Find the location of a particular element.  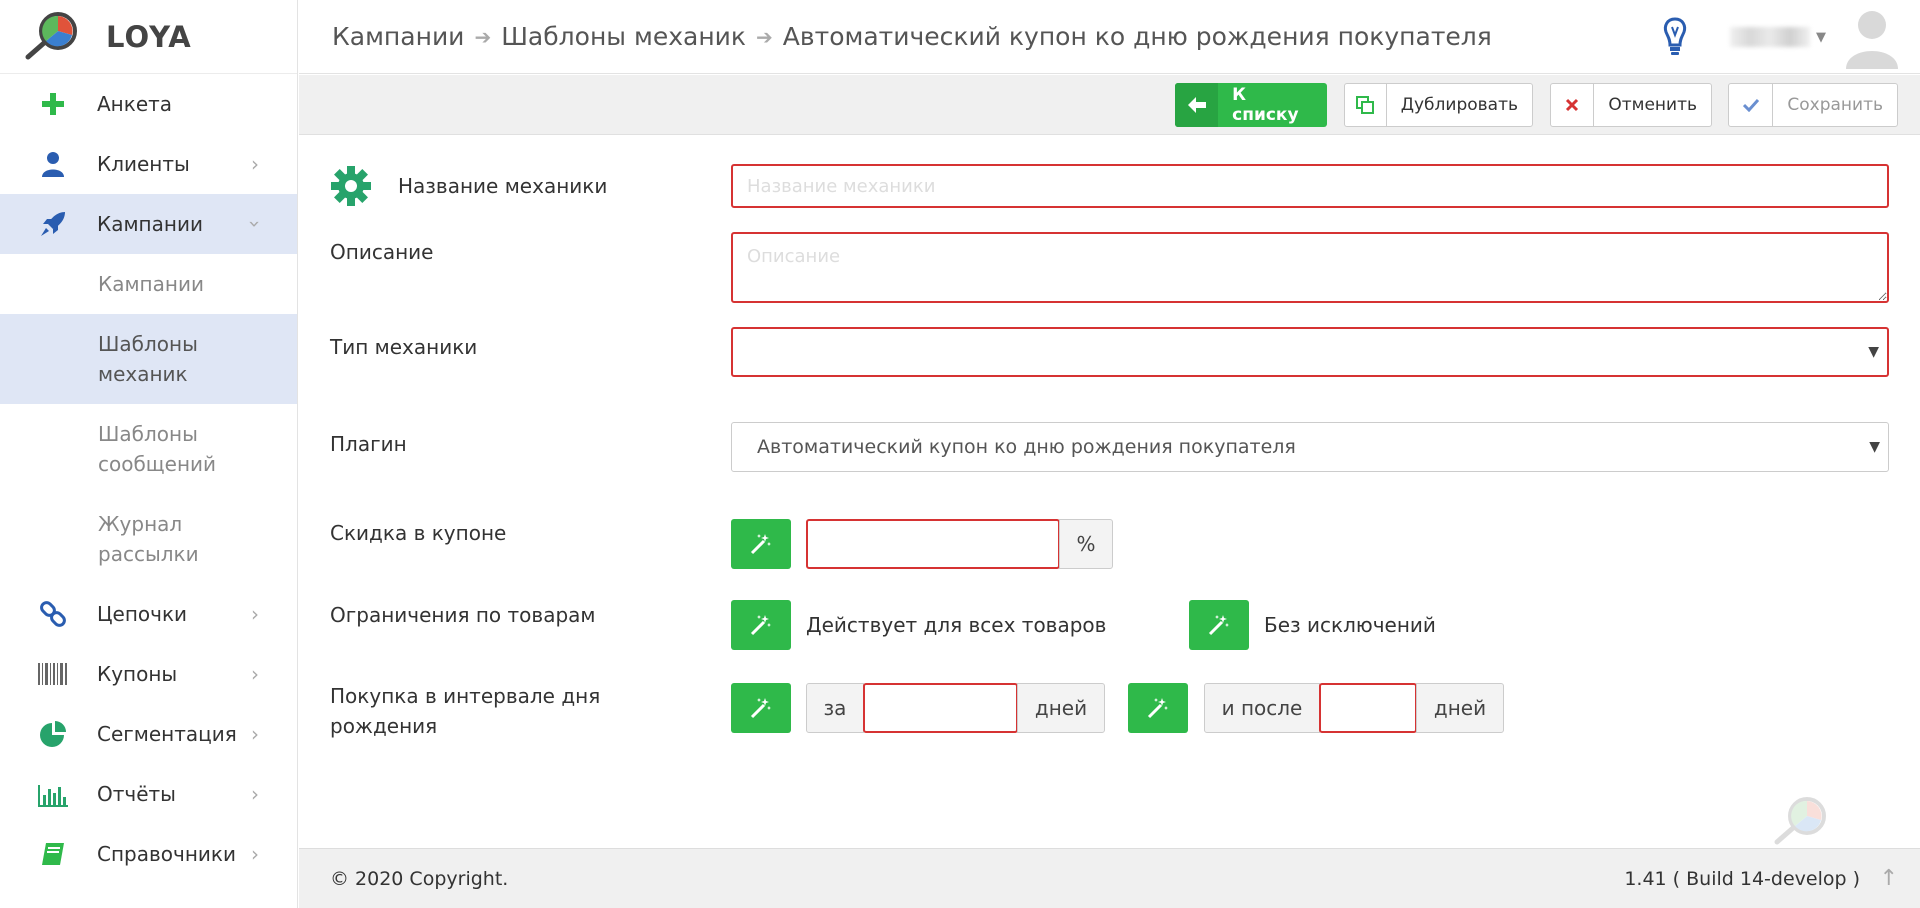

sidebar-subitem-label: Шаблоны сообщений is located at coordinates (157, 449).